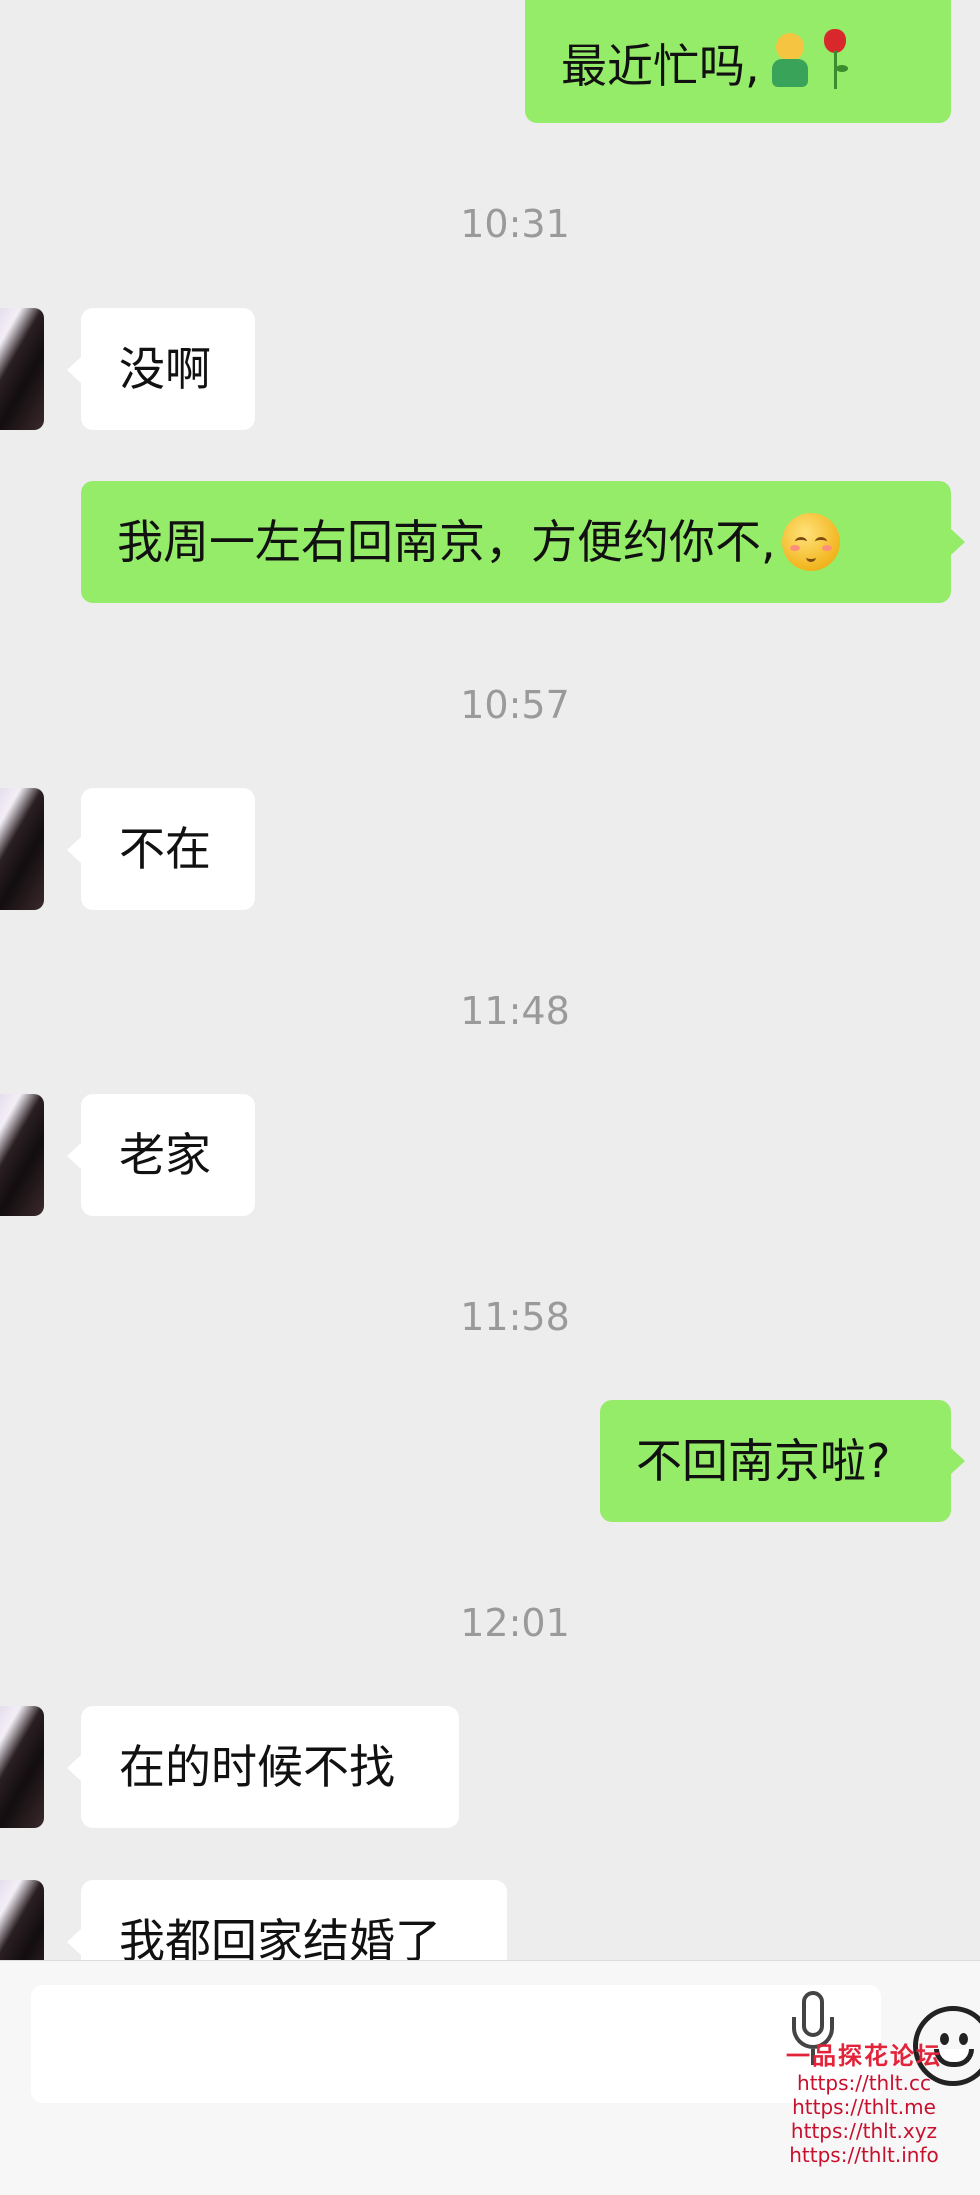 This screenshot has height=2195, width=980. Describe the element at coordinates (280, 1937) in the screenshot. I see `message-text: 我都回家结婚了` at that location.